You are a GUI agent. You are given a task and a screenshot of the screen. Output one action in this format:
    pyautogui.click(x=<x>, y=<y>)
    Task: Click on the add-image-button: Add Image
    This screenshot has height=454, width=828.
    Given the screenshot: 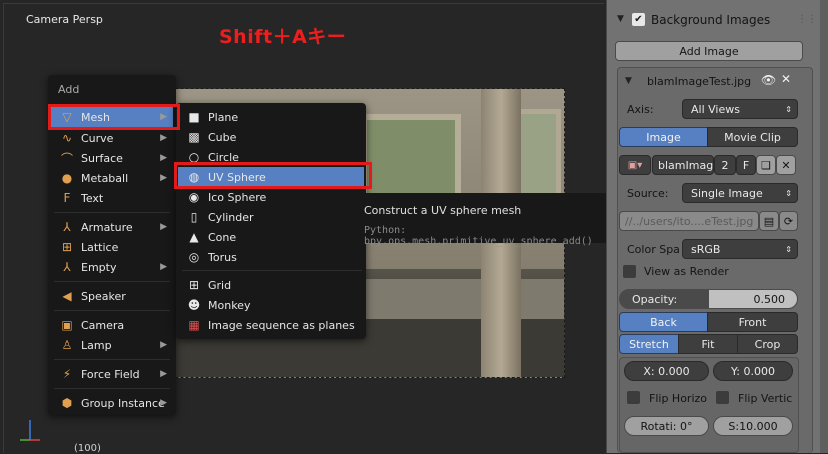 What is the action you would take?
    pyautogui.click(x=709, y=51)
    